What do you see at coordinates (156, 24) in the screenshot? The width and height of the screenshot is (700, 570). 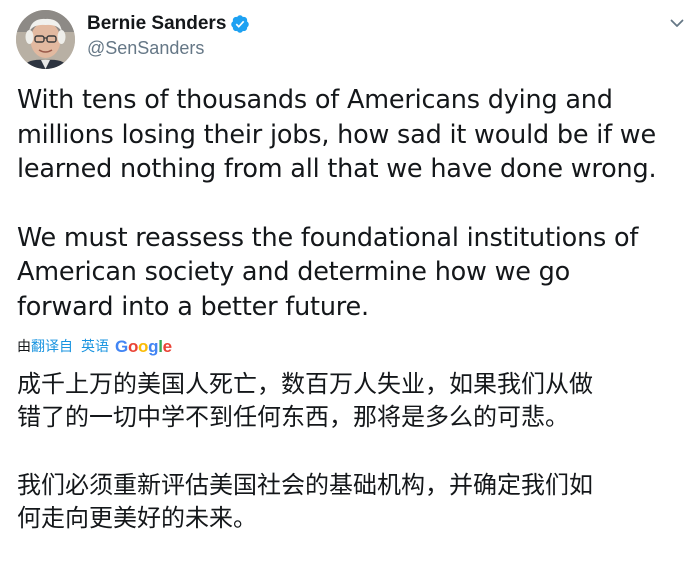 I see `author-display-name: Bernie Sanders` at bounding box center [156, 24].